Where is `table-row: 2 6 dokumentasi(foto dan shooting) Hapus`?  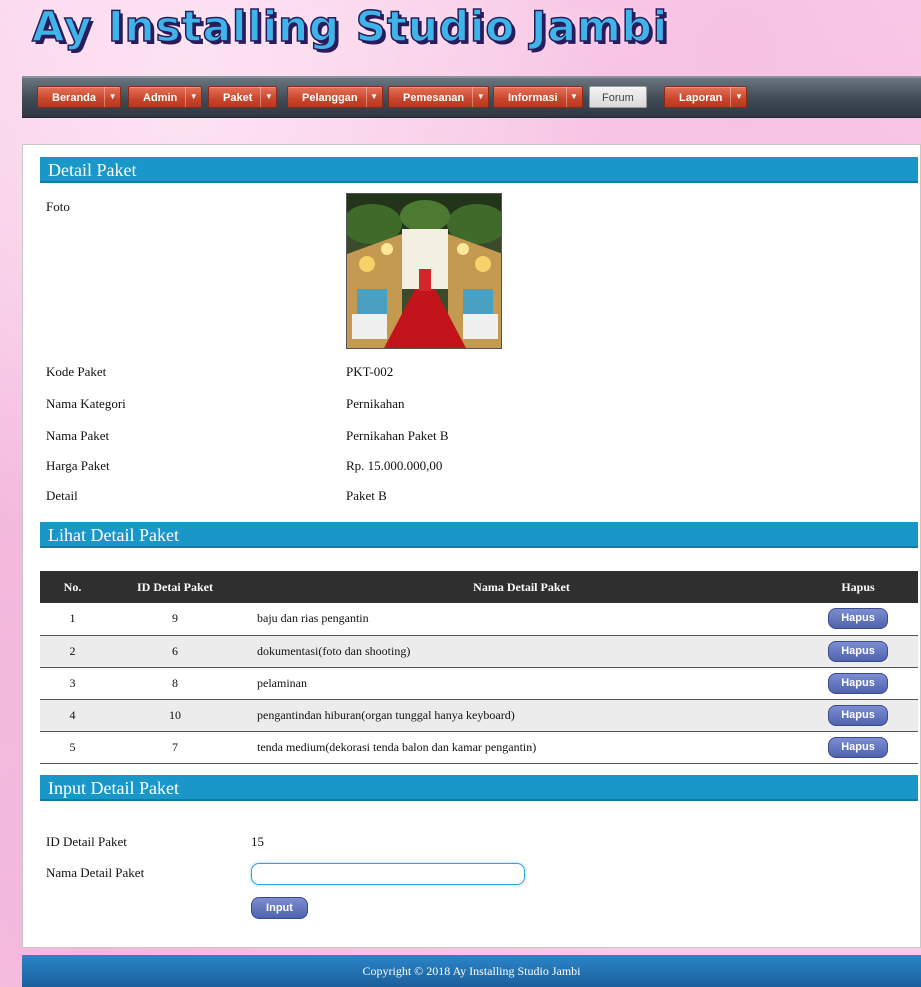
table-row: 2 6 dokumentasi(foto dan shooting) Hapus is located at coordinates (479, 651).